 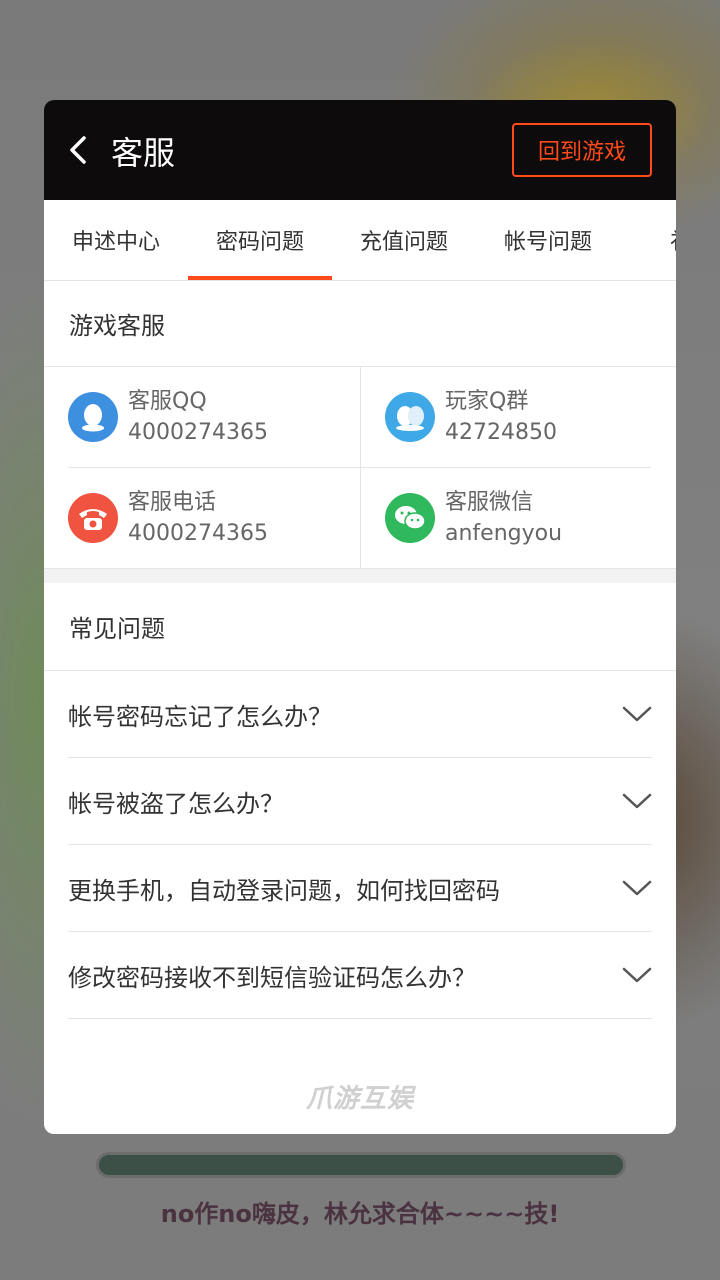 I want to click on tab-account: 帐号问题, so click(x=548, y=240).